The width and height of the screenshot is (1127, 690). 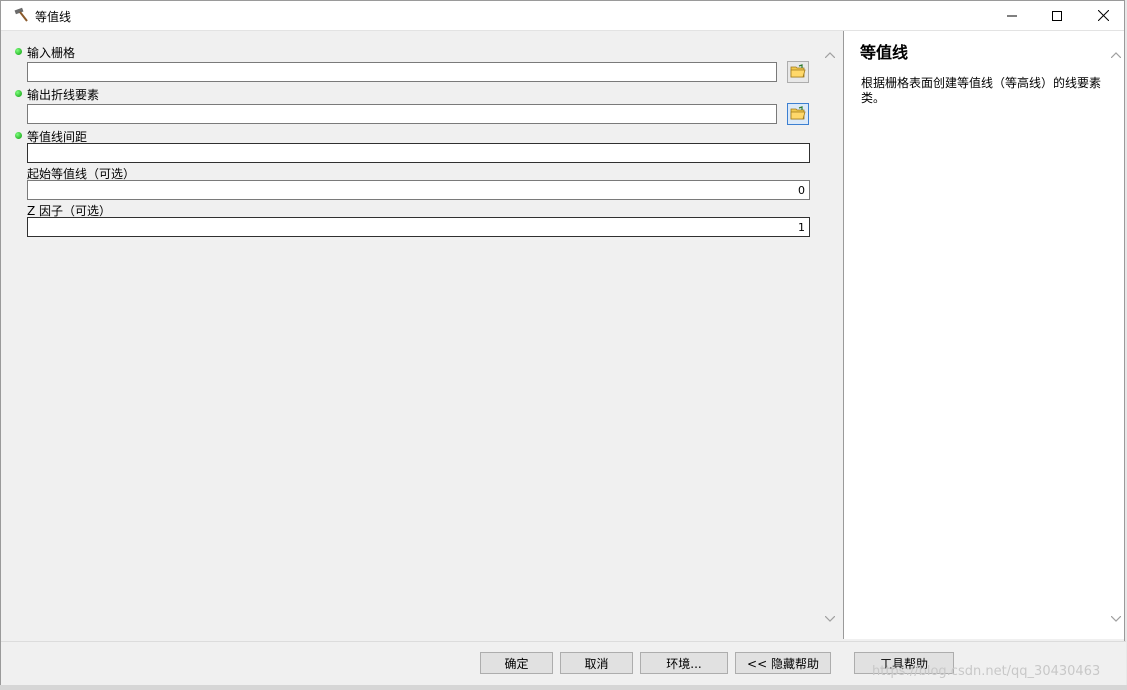 What do you see at coordinates (63, 95) in the screenshot?
I see `output-features-label: 输出折线要素` at bounding box center [63, 95].